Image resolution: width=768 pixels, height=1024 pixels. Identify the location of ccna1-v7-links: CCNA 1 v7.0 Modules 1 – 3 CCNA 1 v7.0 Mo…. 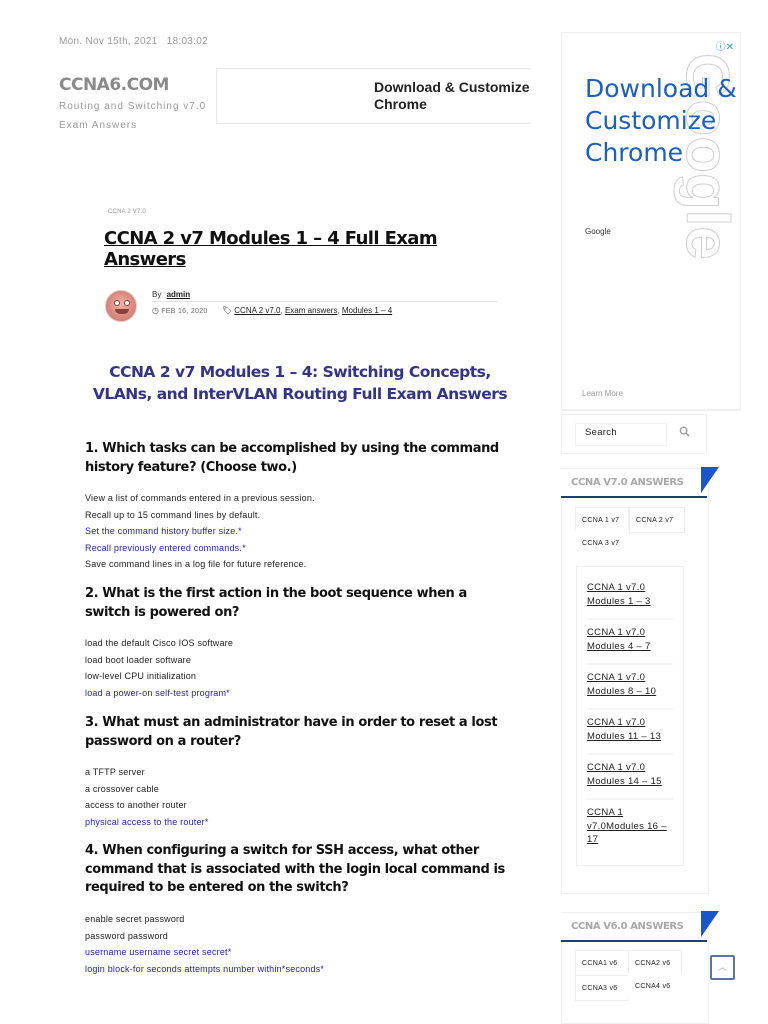
(630, 716).